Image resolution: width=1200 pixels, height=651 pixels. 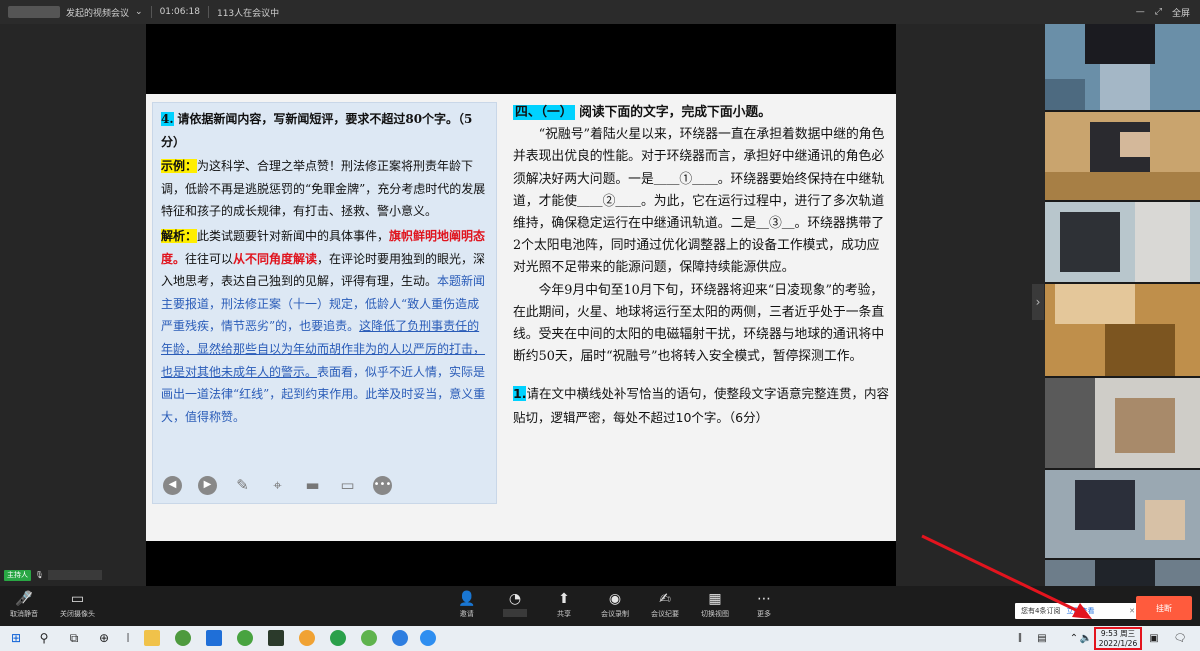 What do you see at coordinates (1158, 12) in the screenshot?
I see `fullscreen-icon: ⤢` at bounding box center [1158, 12].